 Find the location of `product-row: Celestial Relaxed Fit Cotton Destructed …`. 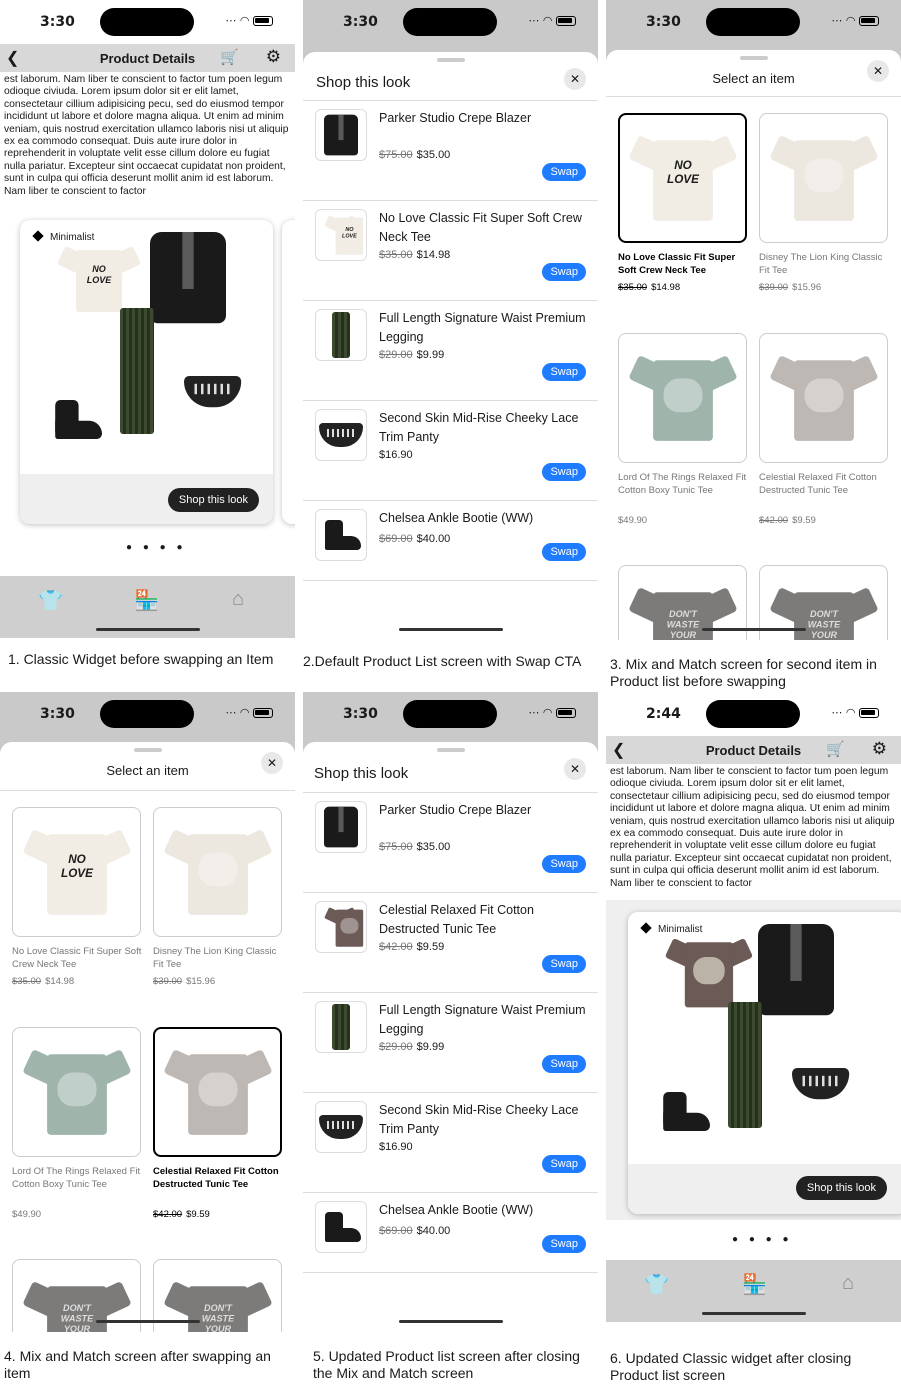

product-row: Celestial Relaxed Fit Cotton Destructed … is located at coordinates (450, 943).